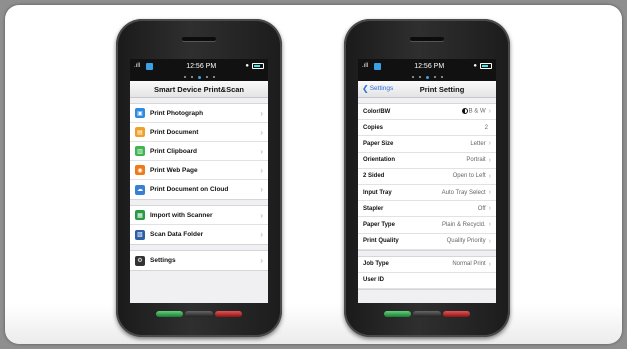 The width and height of the screenshot is (627, 349). I want to click on setting-value: Portrait, so click(476, 160).